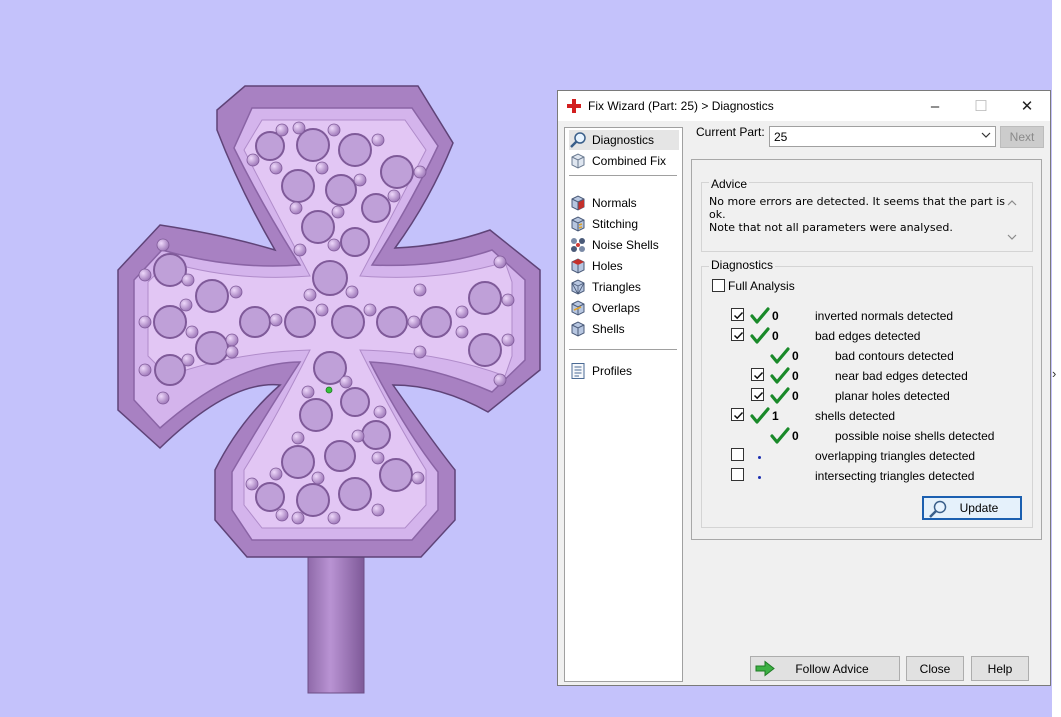 This screenshot has height=717, width=1061. What do you see at coordinates (336, 614) in the screenshot?
I see `part-stem` at bounding box center [336, 614].